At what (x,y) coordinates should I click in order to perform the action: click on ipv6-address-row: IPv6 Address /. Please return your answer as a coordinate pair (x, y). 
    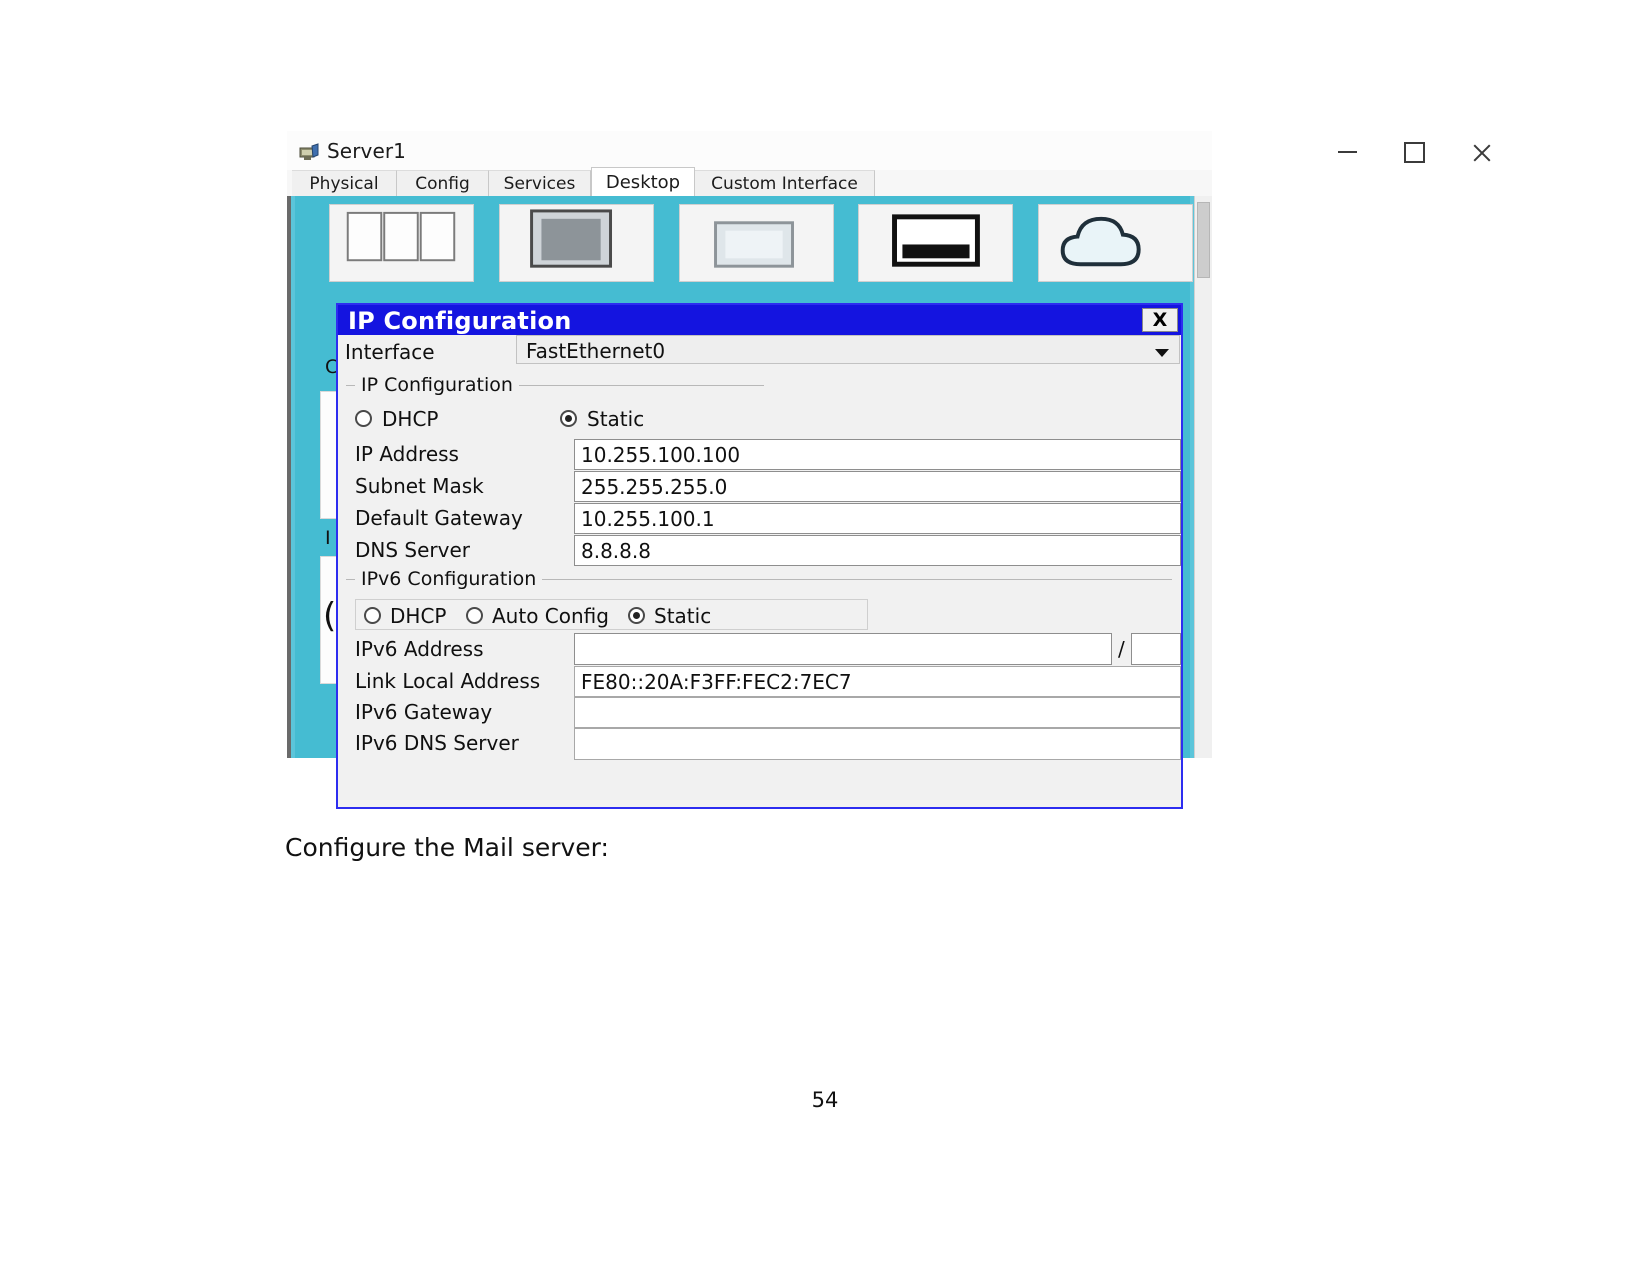
    Looking at the image, I should click on (759, 649).